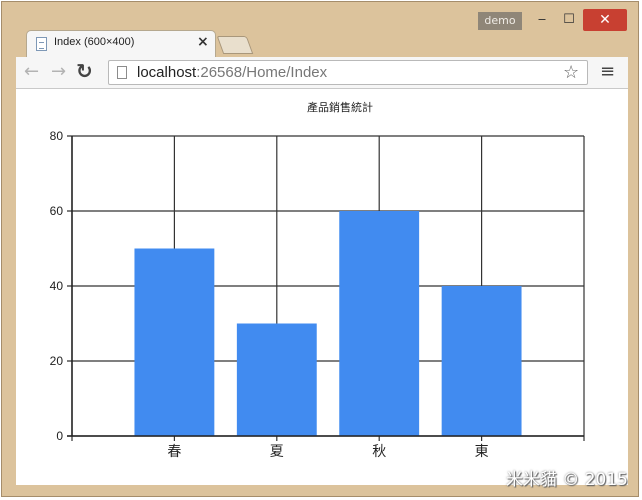 The height and width of the screenshot is (500, 642). I want to click on tab-close-icon: ×, so click(203, 42).